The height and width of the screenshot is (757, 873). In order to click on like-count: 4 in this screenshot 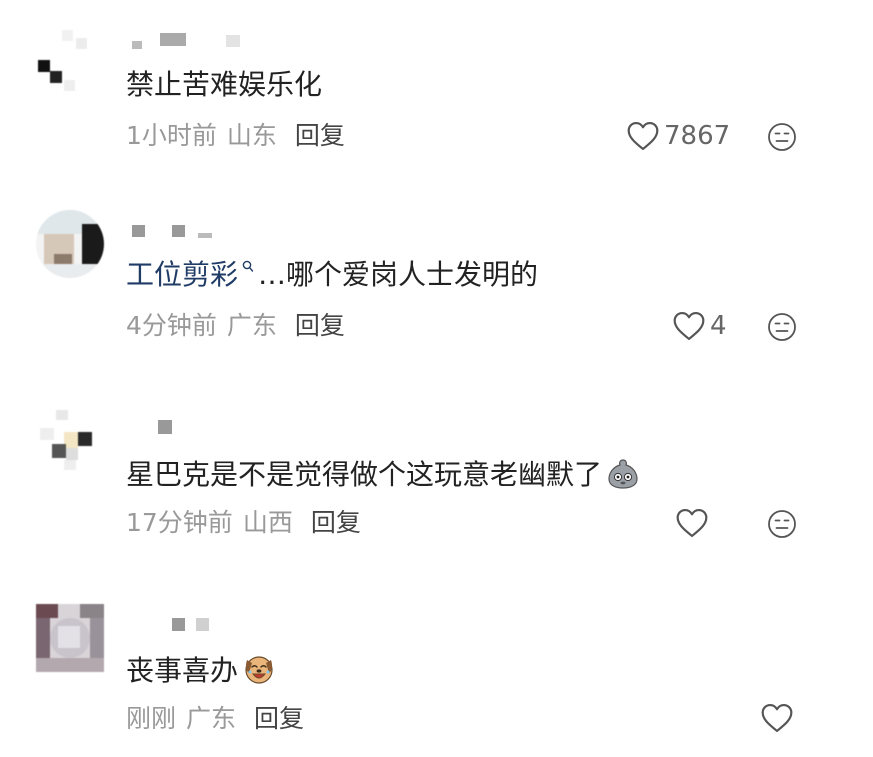, I will do `click(718, 326)`.